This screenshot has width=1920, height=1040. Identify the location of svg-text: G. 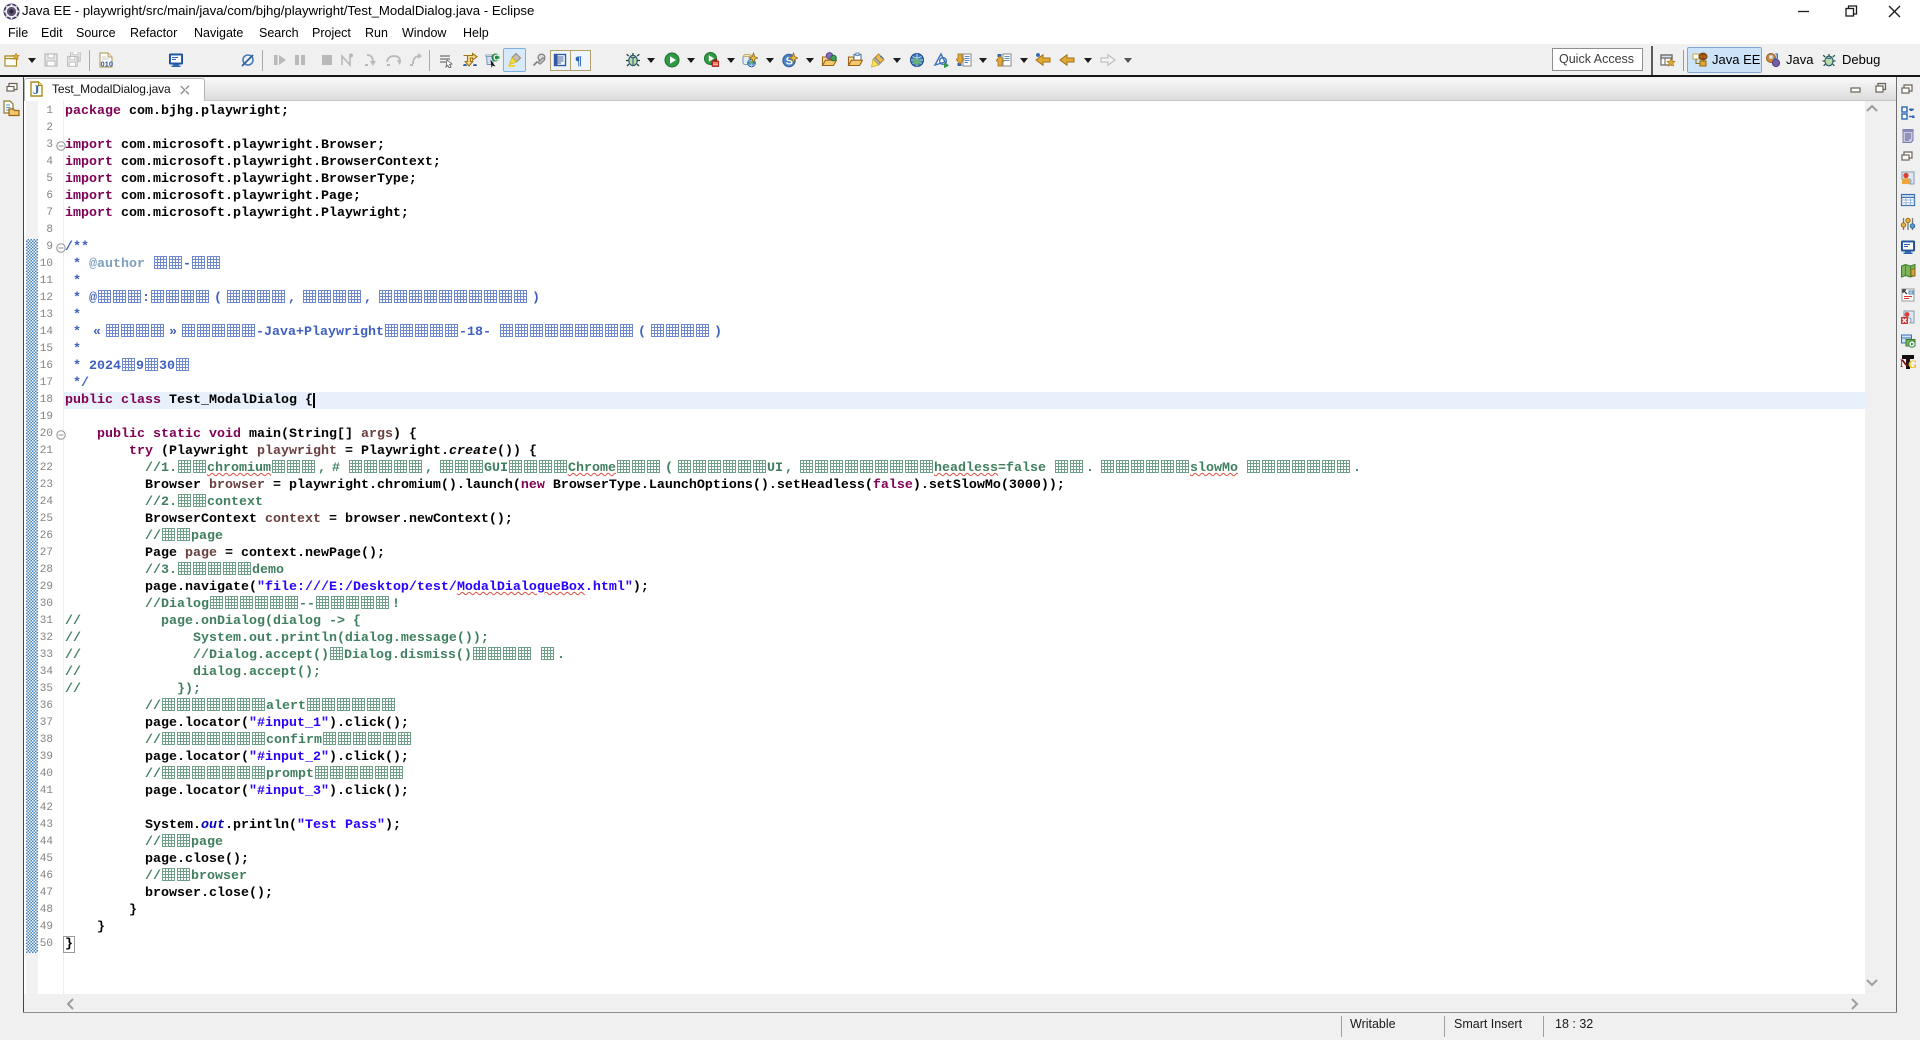
(1912, 363).